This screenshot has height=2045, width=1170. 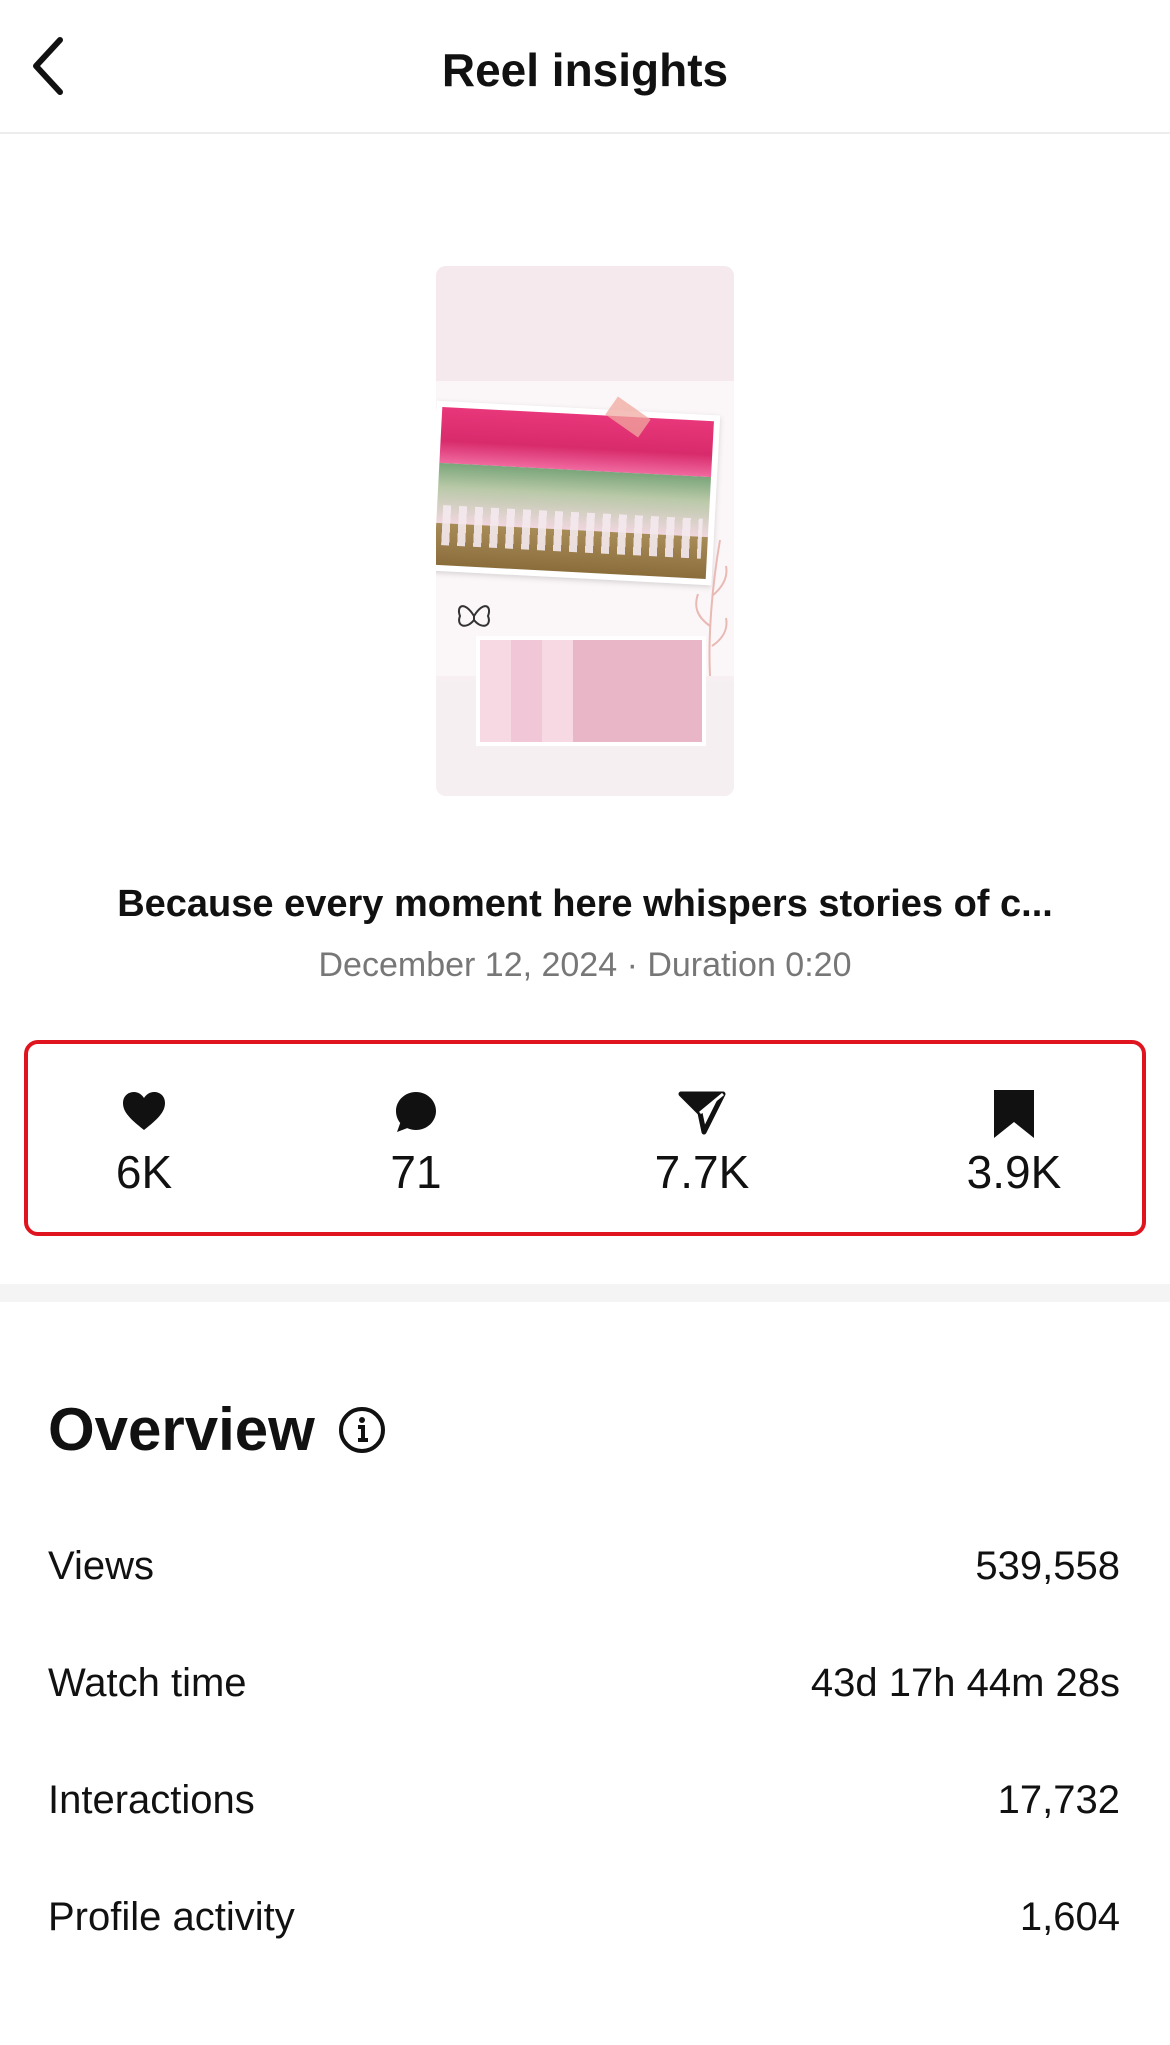 What do you see at coordinates (171, 1917) in the screenshot?
I see `profile-activity-label: Profile activity` at bounding box center [171, 1917].